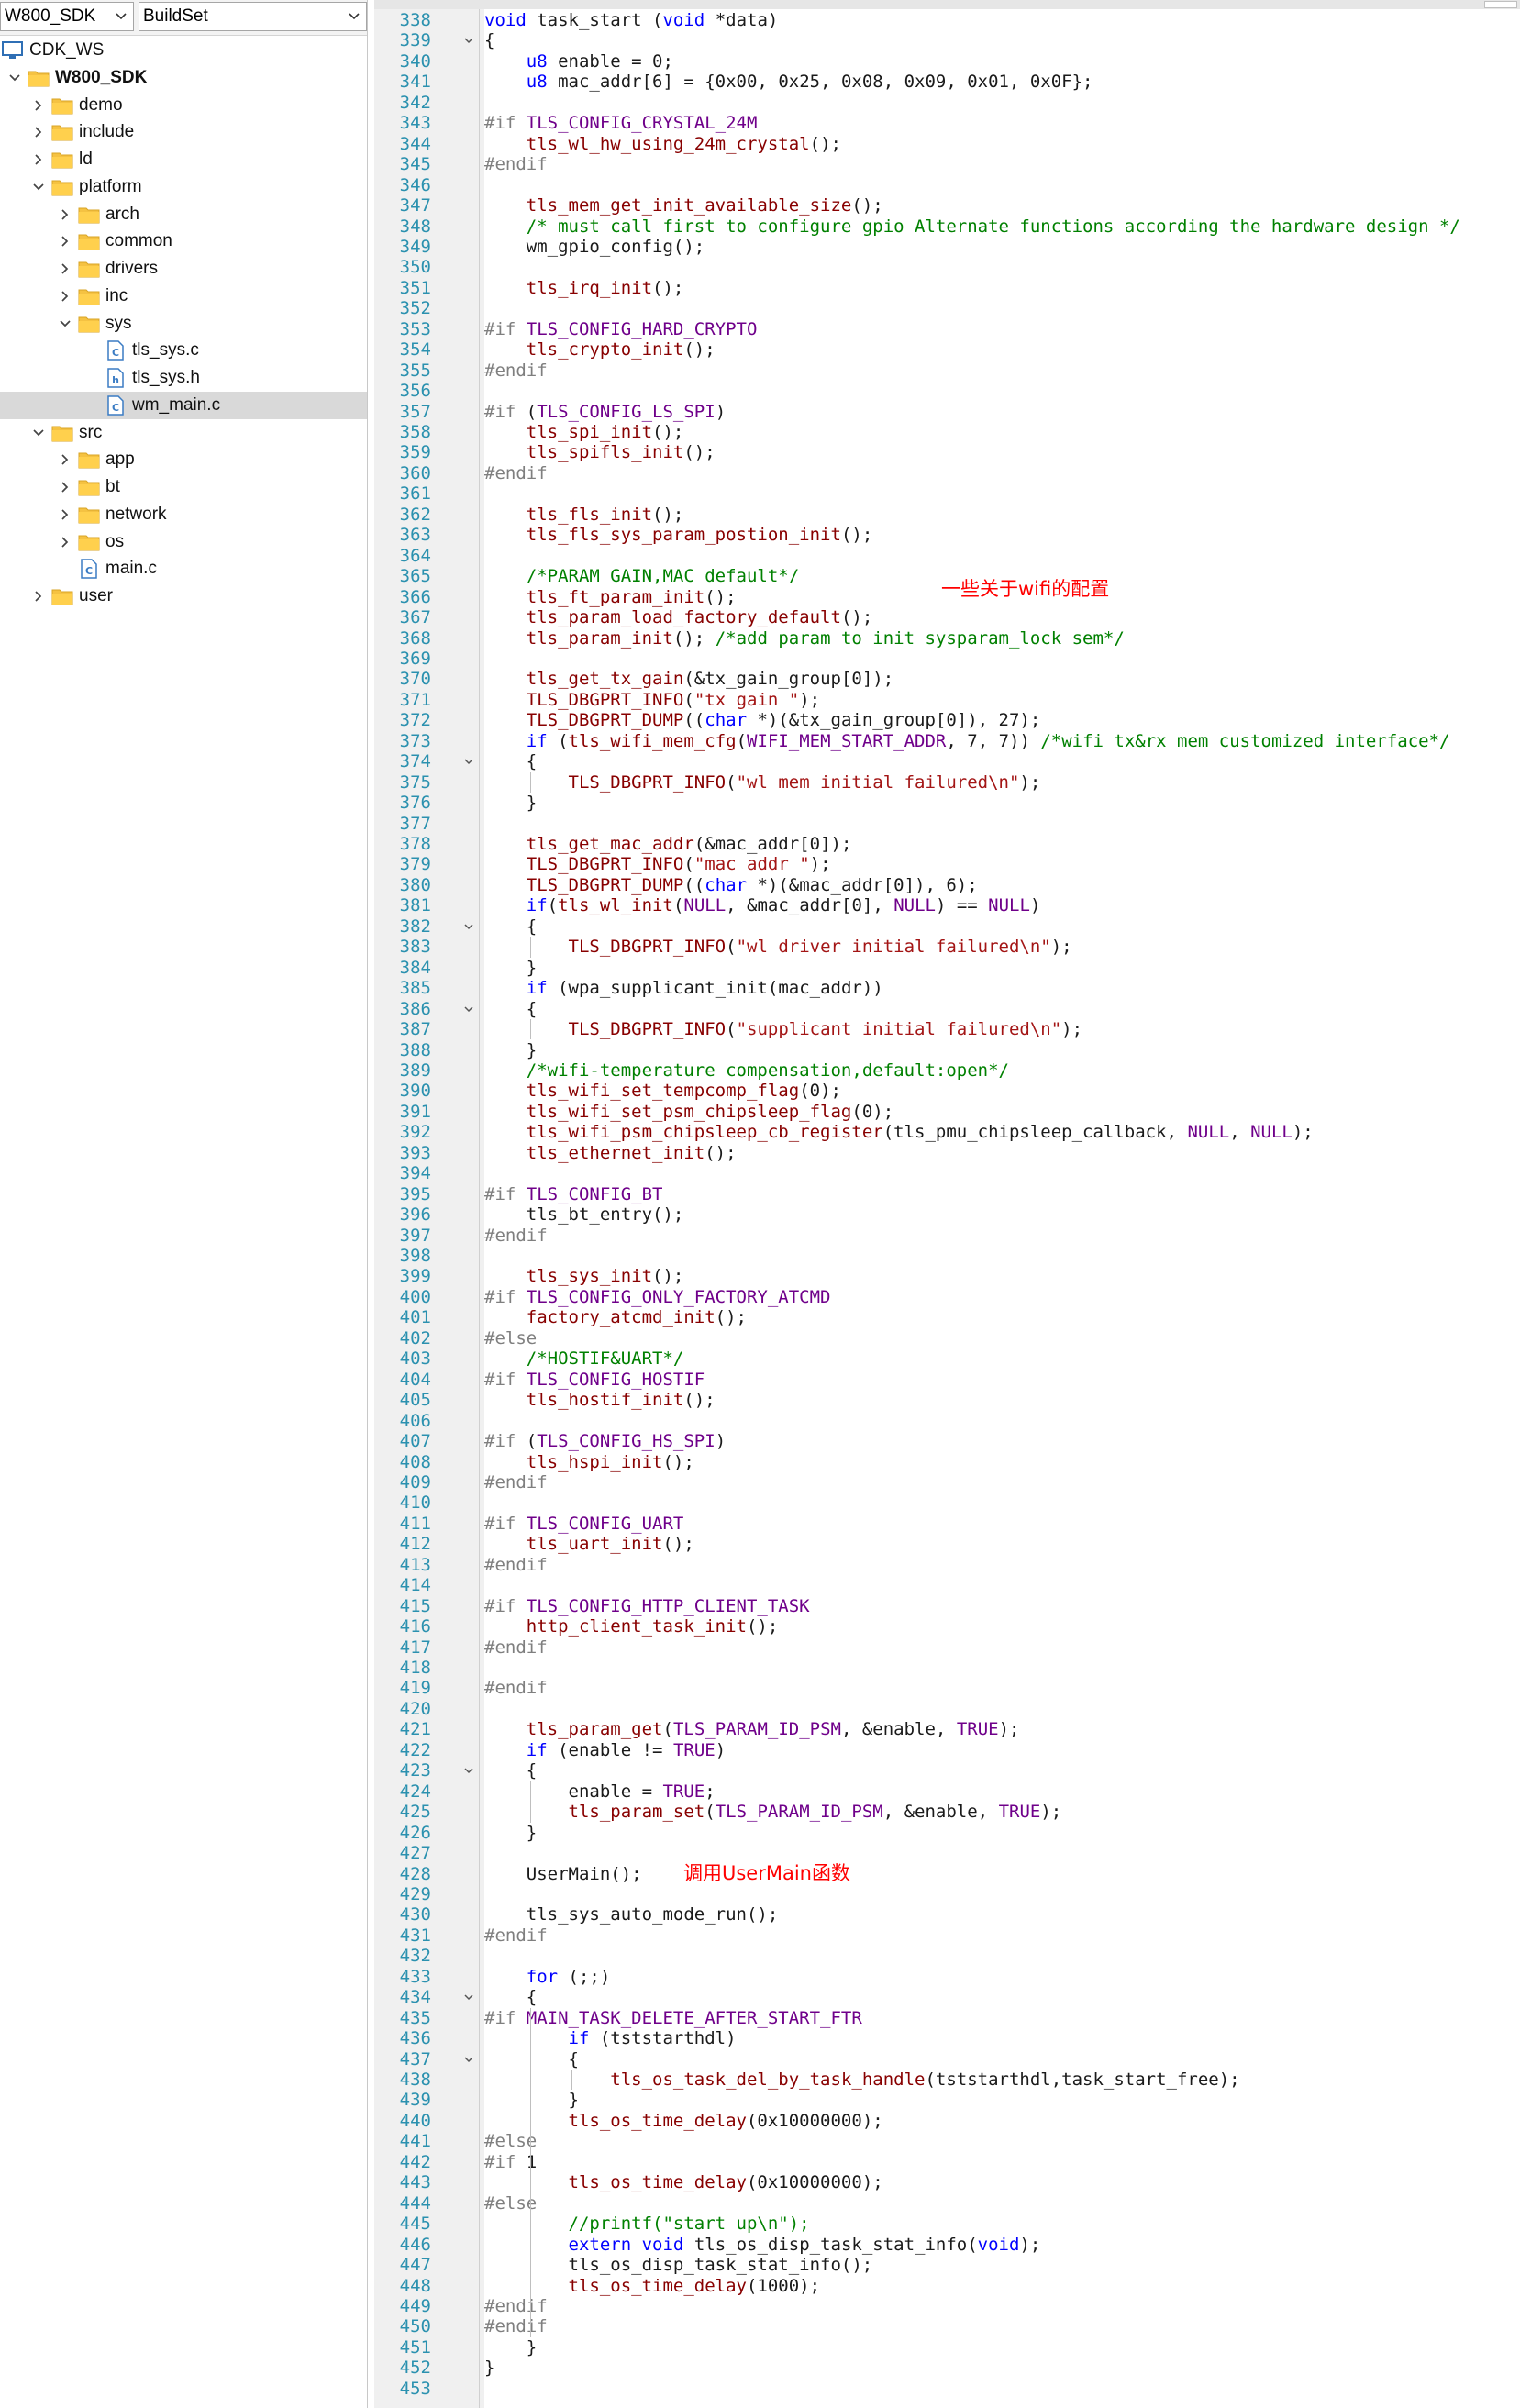 The width and height of the screenshot is (1520, 2408). I want to click on build-config-select: BuildSet, so click(253, 16).